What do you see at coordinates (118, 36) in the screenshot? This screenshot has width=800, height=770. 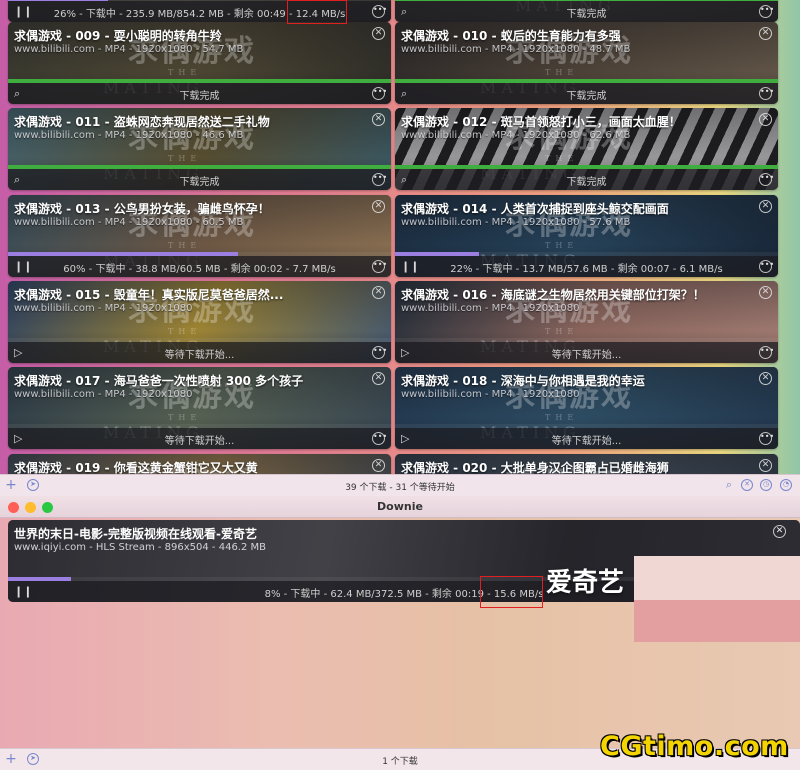 I see `download-title: 求偶游戏 - 009 - 耍小聪明的转角牛羚` at bounding box center [118, 36].